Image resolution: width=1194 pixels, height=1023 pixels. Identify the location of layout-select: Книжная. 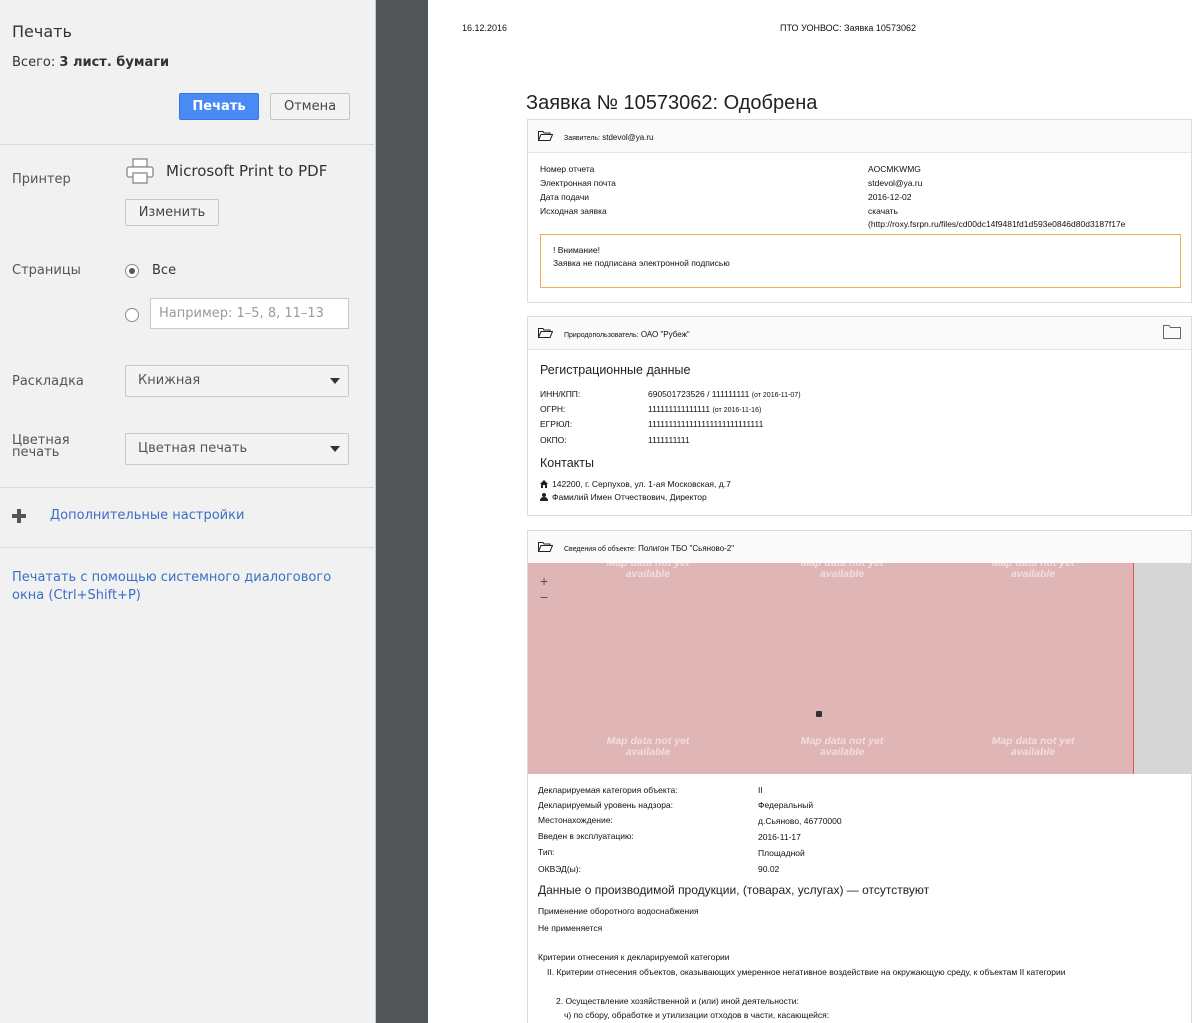
(237, 381).